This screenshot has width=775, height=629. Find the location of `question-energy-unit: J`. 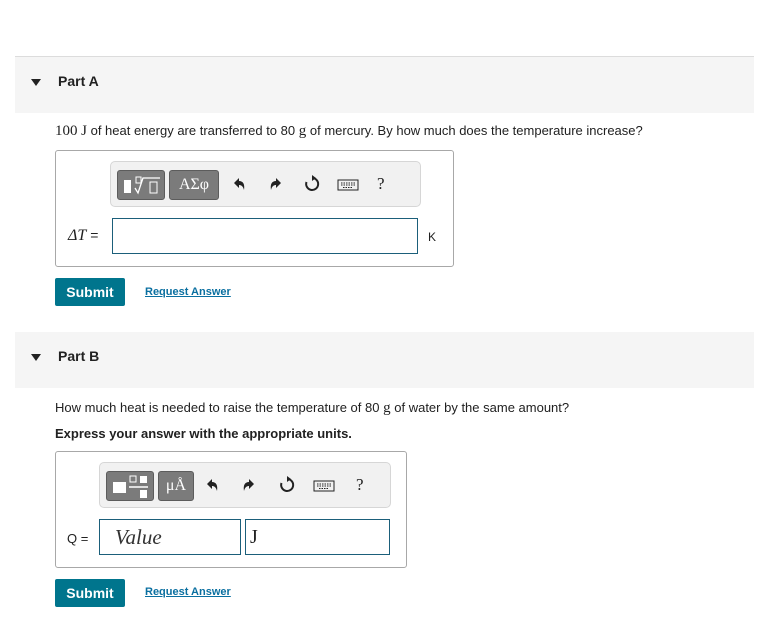

question-energy-unit: J is located at coordinates (84, 131).